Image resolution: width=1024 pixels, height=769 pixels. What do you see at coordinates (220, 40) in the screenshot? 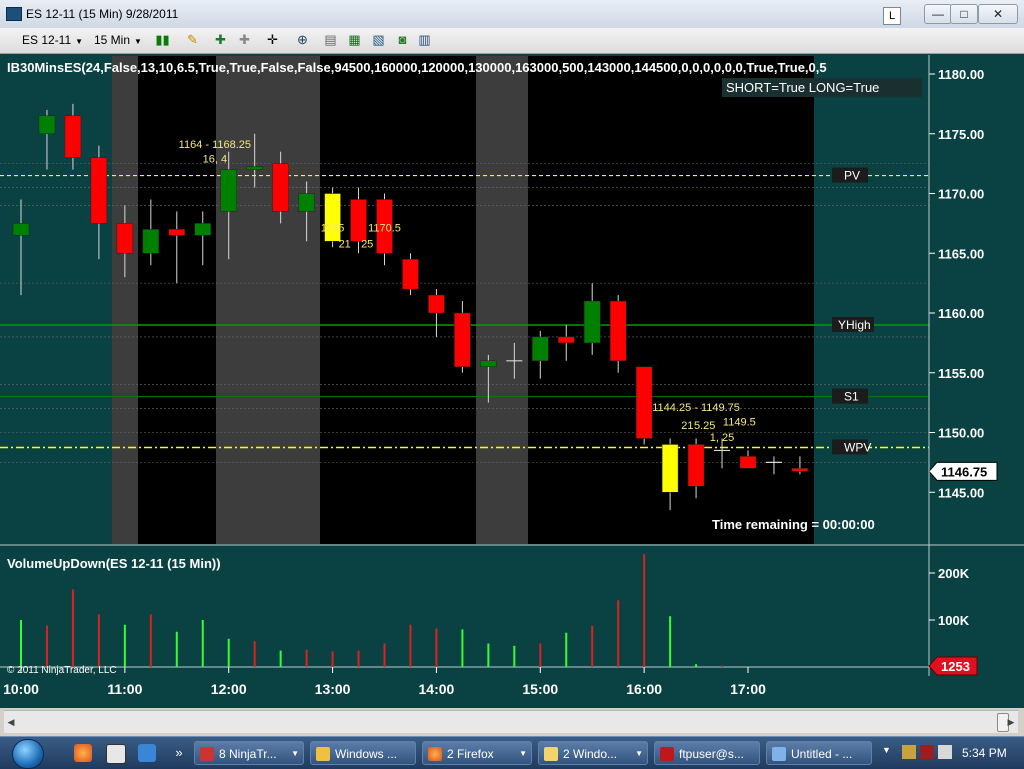
I see `indicator-icon: ✚` at bounding box center [220, 40].